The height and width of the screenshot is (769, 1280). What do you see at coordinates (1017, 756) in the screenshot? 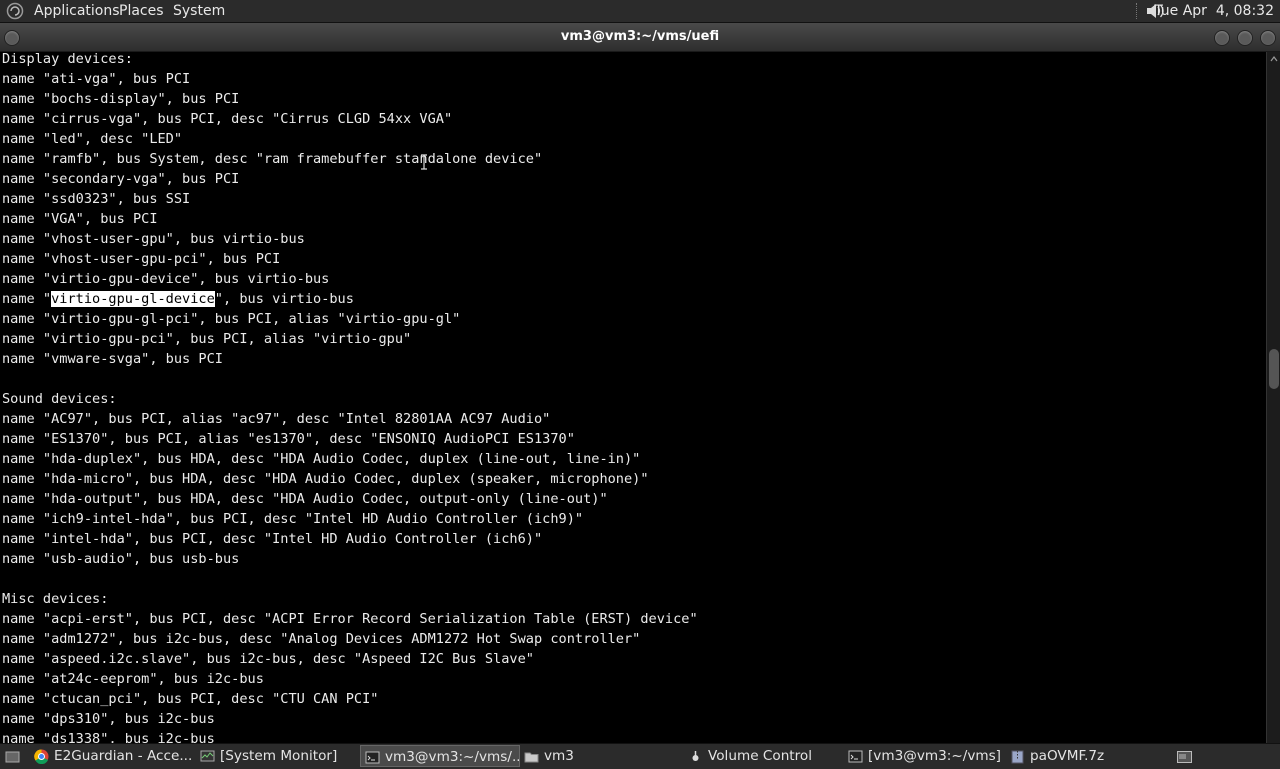
I see `archive-icon` at bounding box center [1017, 756].